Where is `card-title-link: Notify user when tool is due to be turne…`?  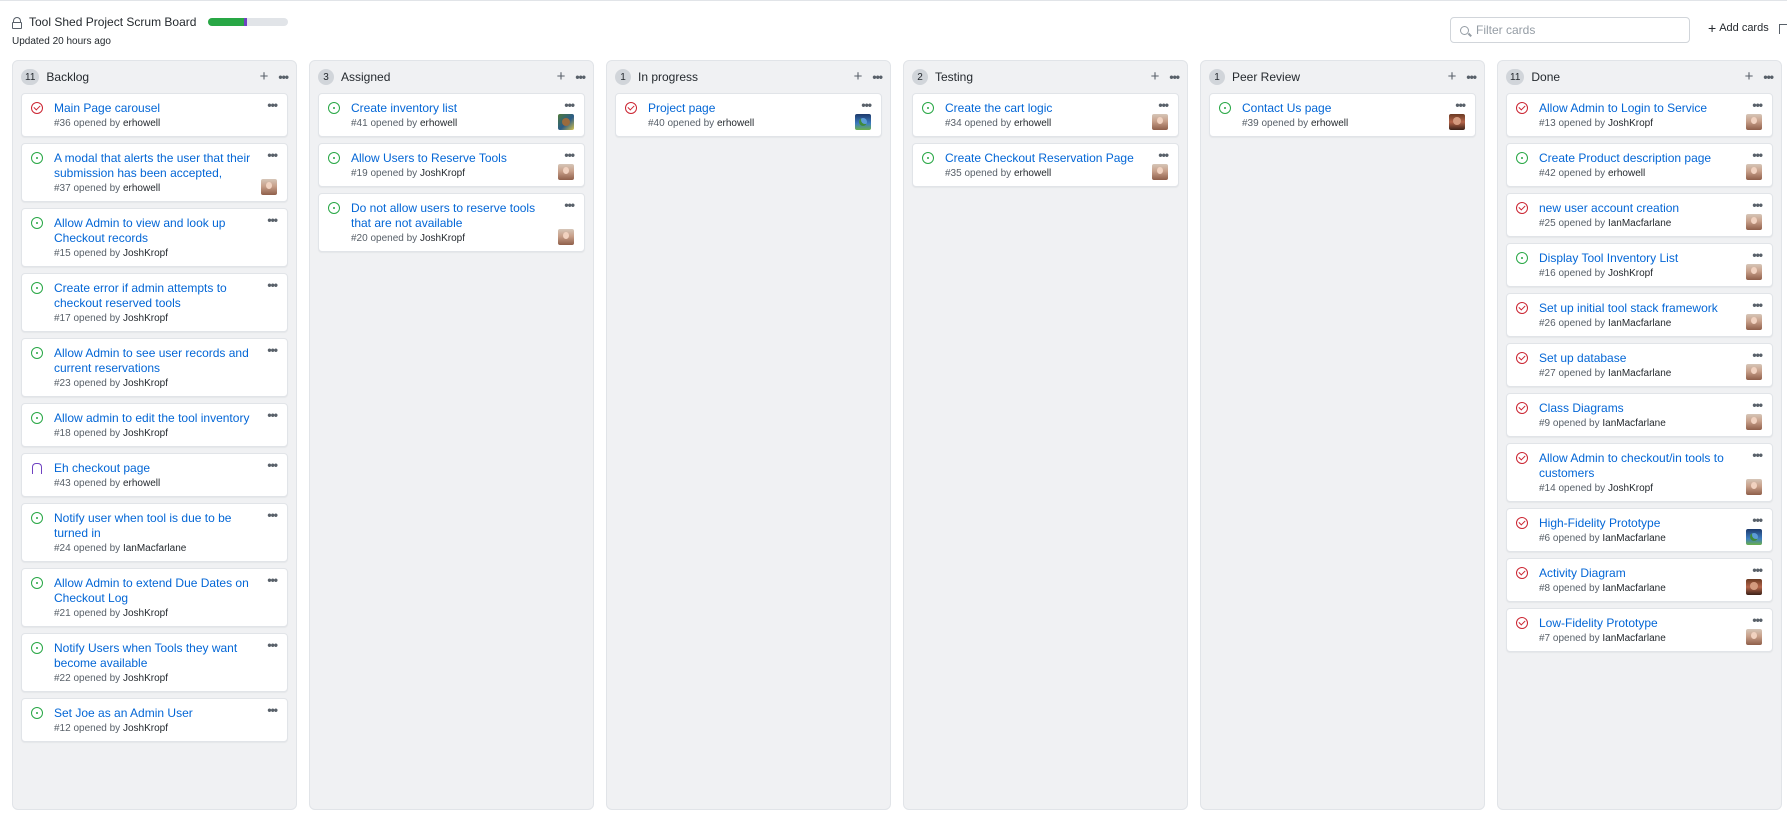 card-title-link: Notify user when tool is due to be turne… is located at coordinates (166, 526).